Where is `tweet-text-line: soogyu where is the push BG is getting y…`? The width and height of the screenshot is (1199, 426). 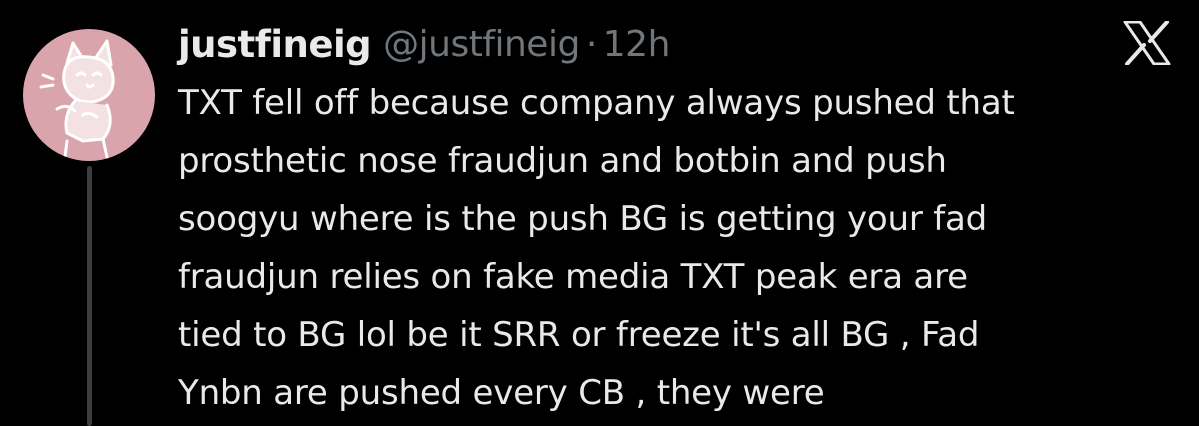
tweet-text-line: soogyu where is the push BG is getting y… is located at coordinates (583, 219).